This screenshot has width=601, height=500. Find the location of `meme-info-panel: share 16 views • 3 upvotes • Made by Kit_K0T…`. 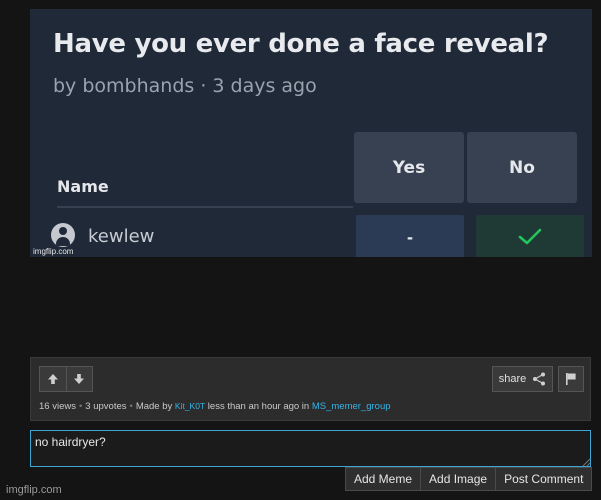

meme-info-panel: share 16 views • 3 upvotes • Made by Kit_K0T… is located at coordinates (310, 389).